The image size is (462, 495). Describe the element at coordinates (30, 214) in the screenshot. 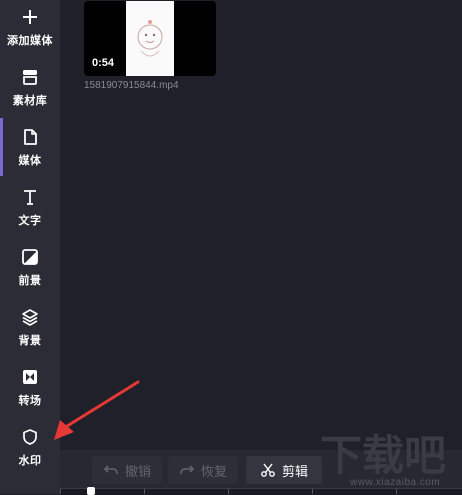

I see `sidebar-item-text: 文字` at that location.